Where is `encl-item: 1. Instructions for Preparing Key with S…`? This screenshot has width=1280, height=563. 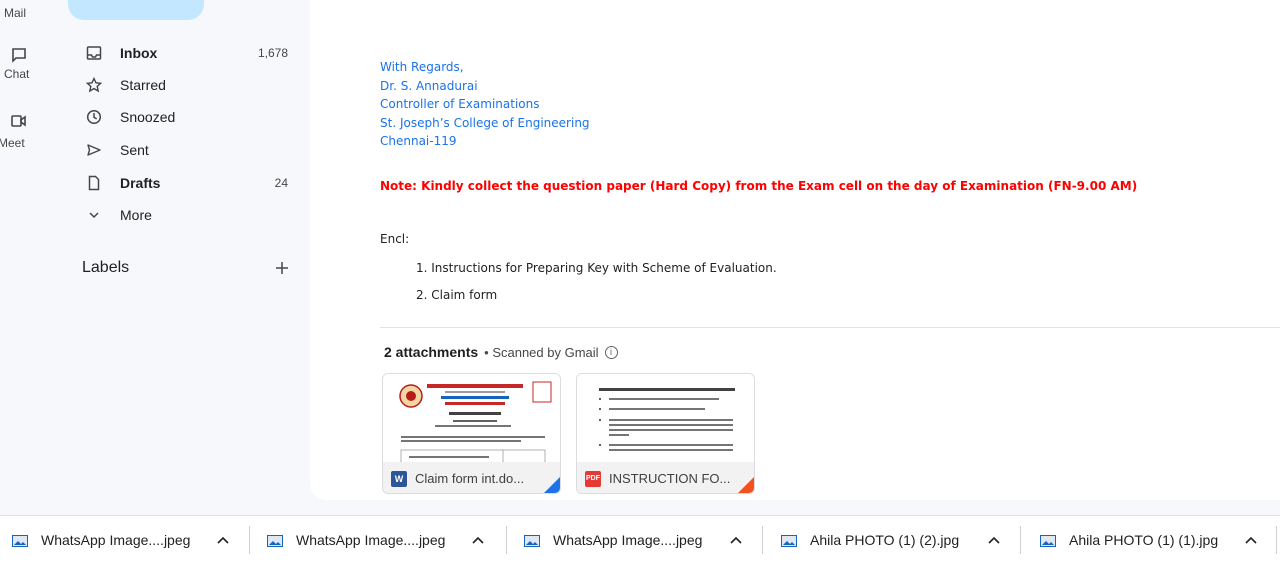
encl-item: 1. Instructions for Preparing Key with S… is located at coordinates (596, 268).